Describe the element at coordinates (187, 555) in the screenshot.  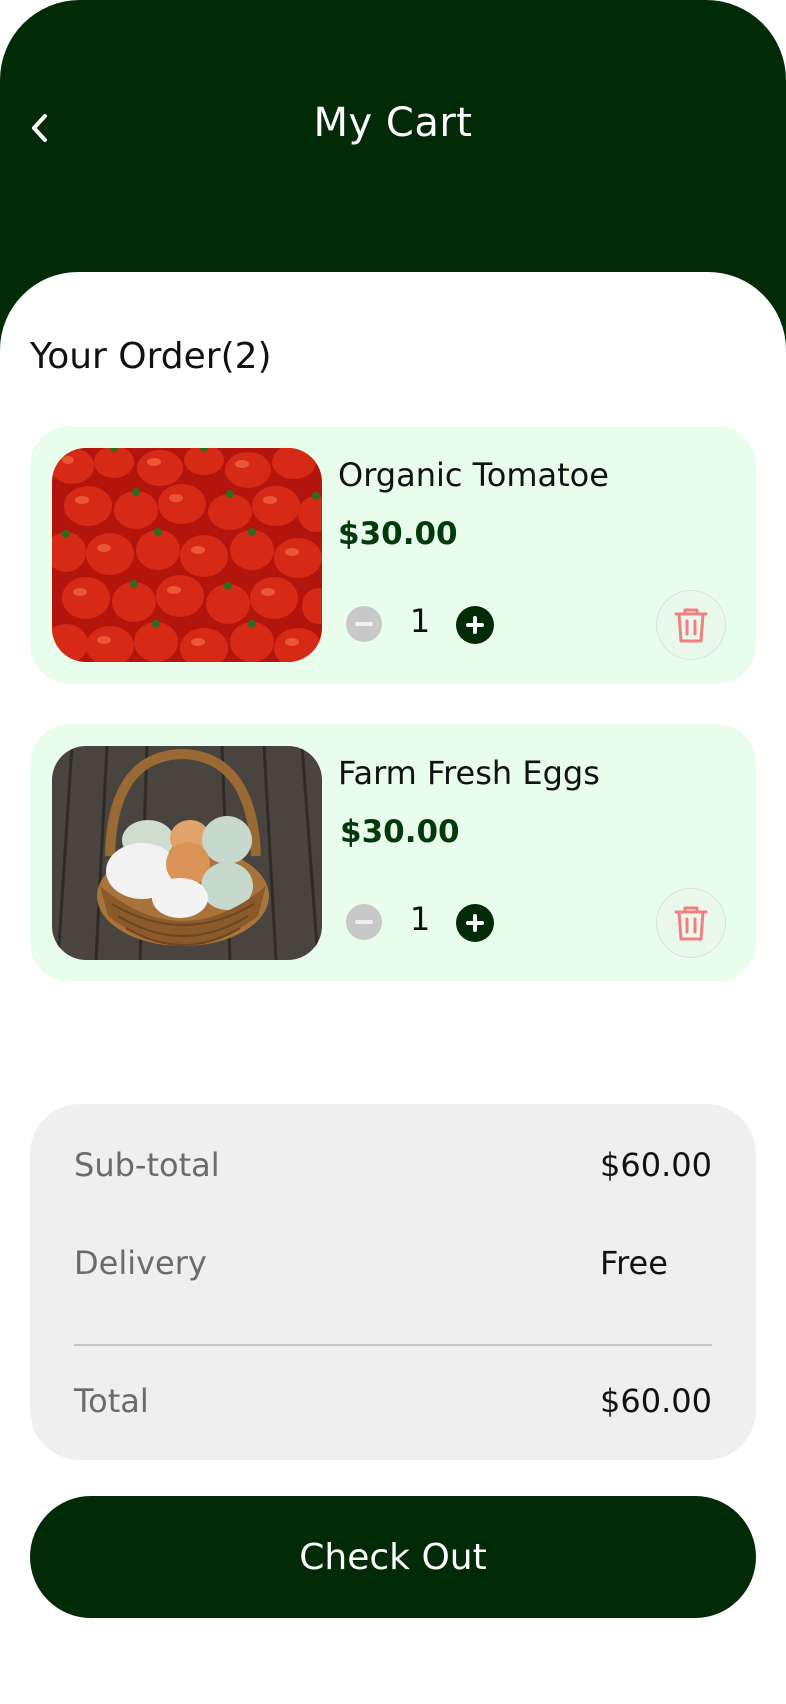
I see `product-image-tomato` at that location.